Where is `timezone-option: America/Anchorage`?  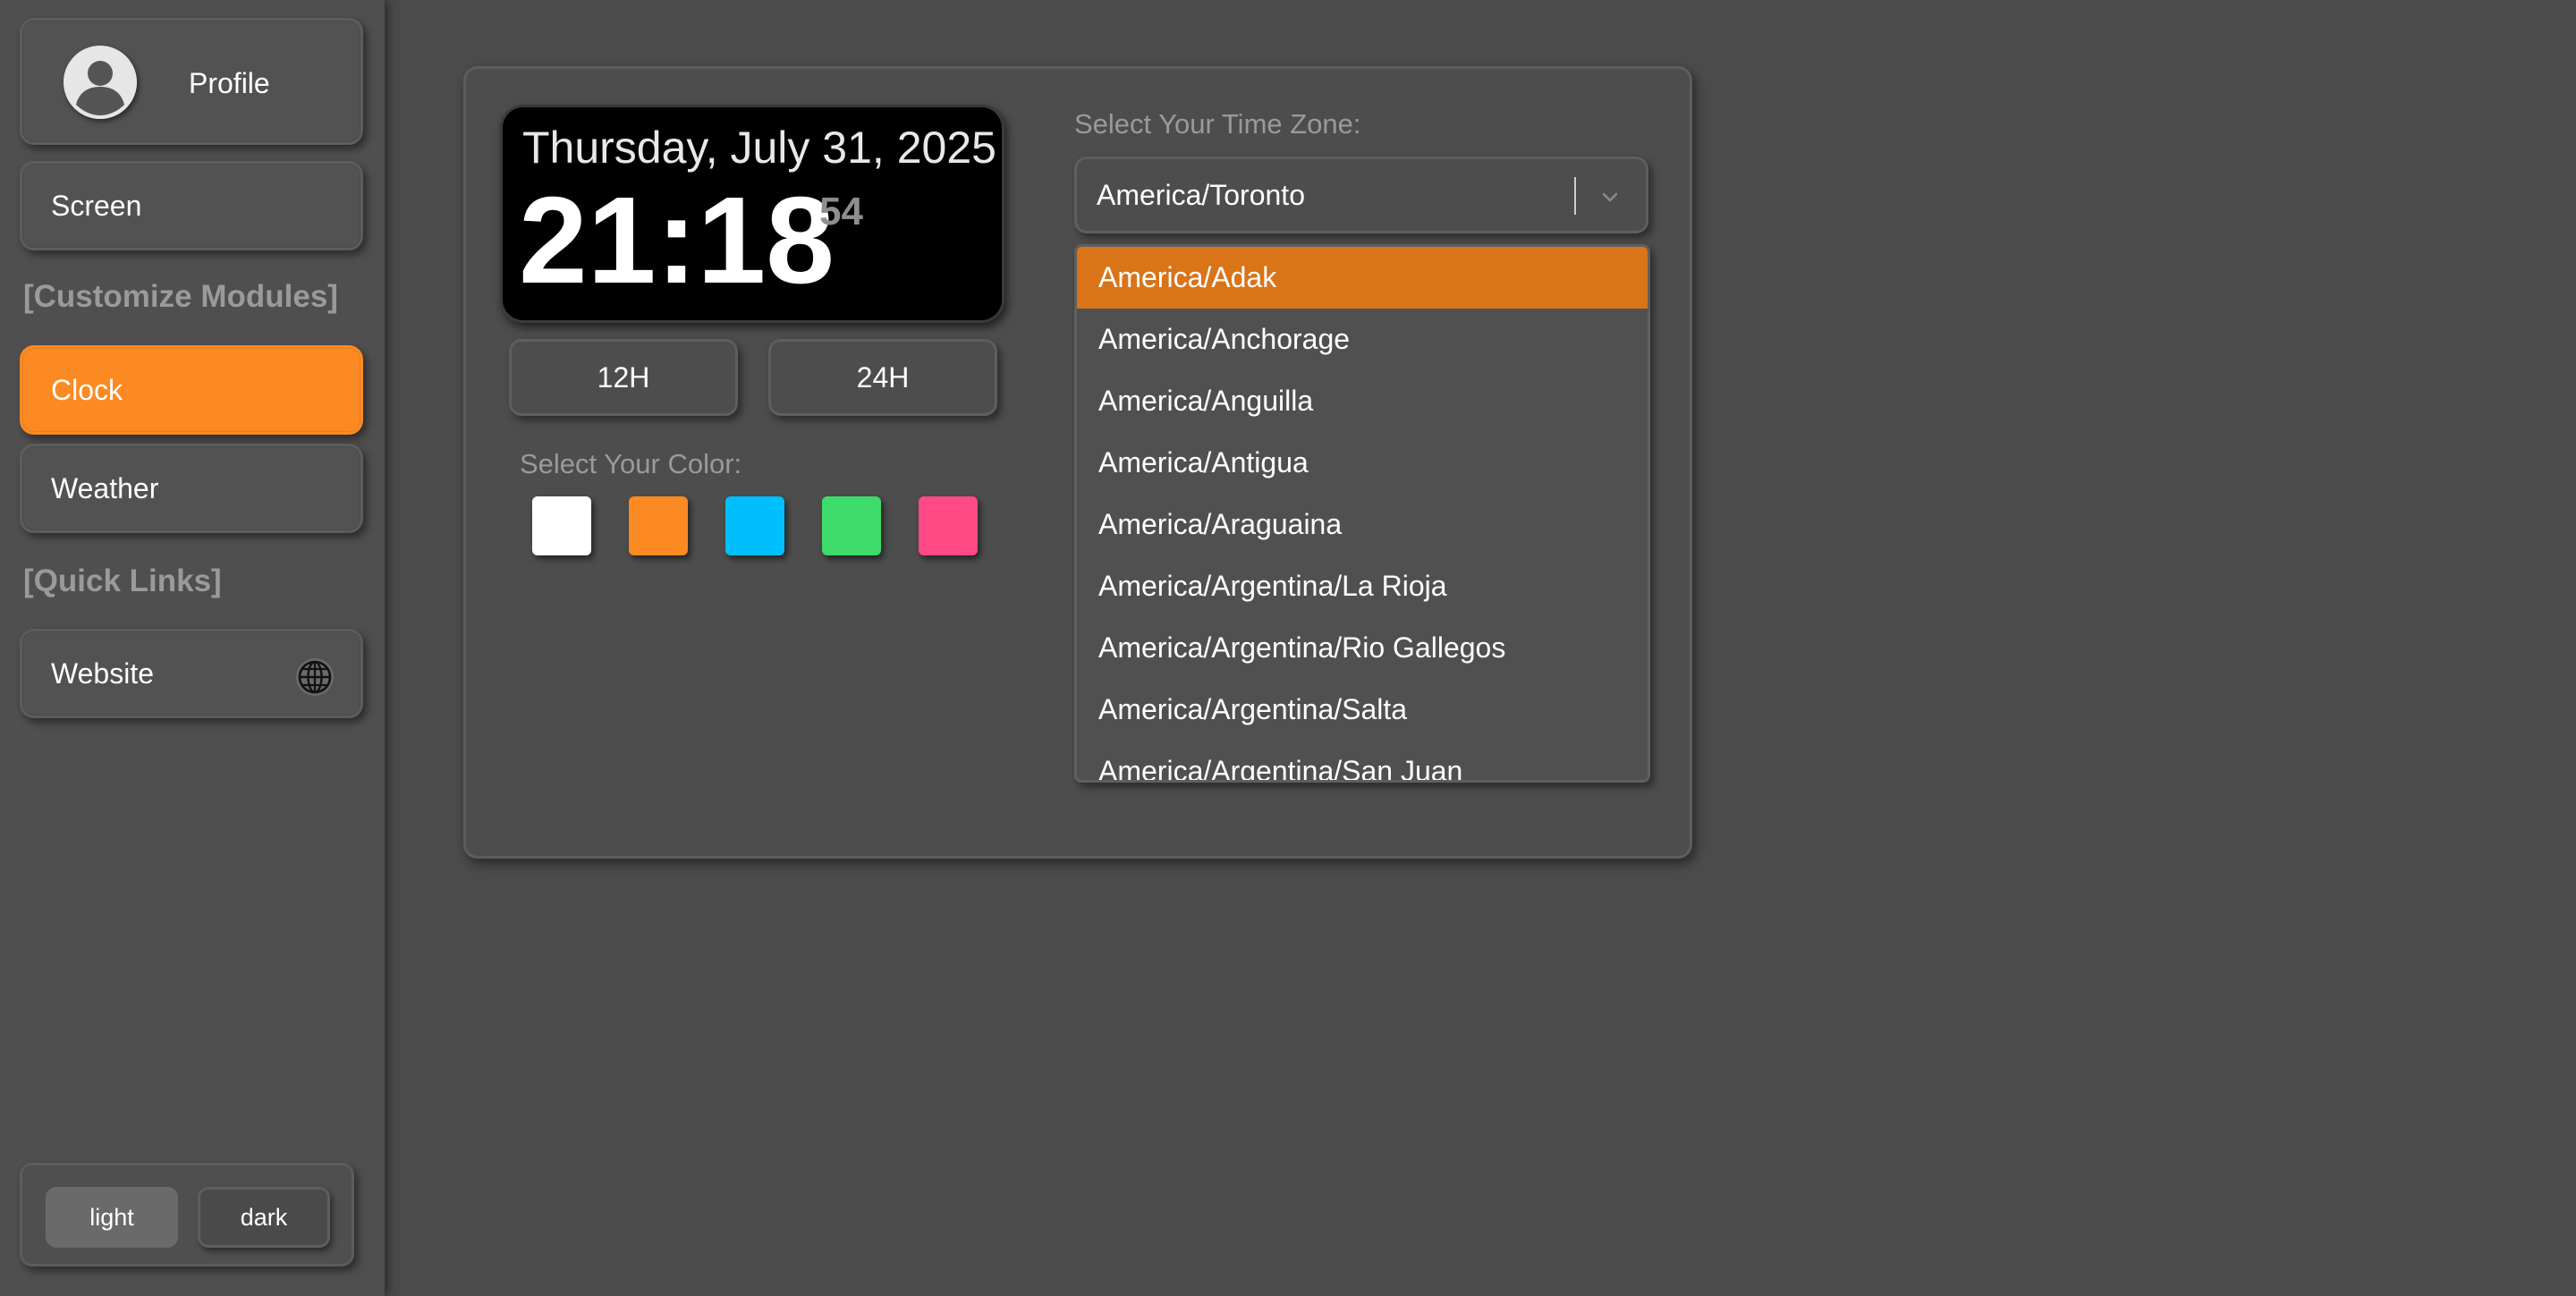 timezone-option: America/Anchorage is located at coordinates (1362, 340).